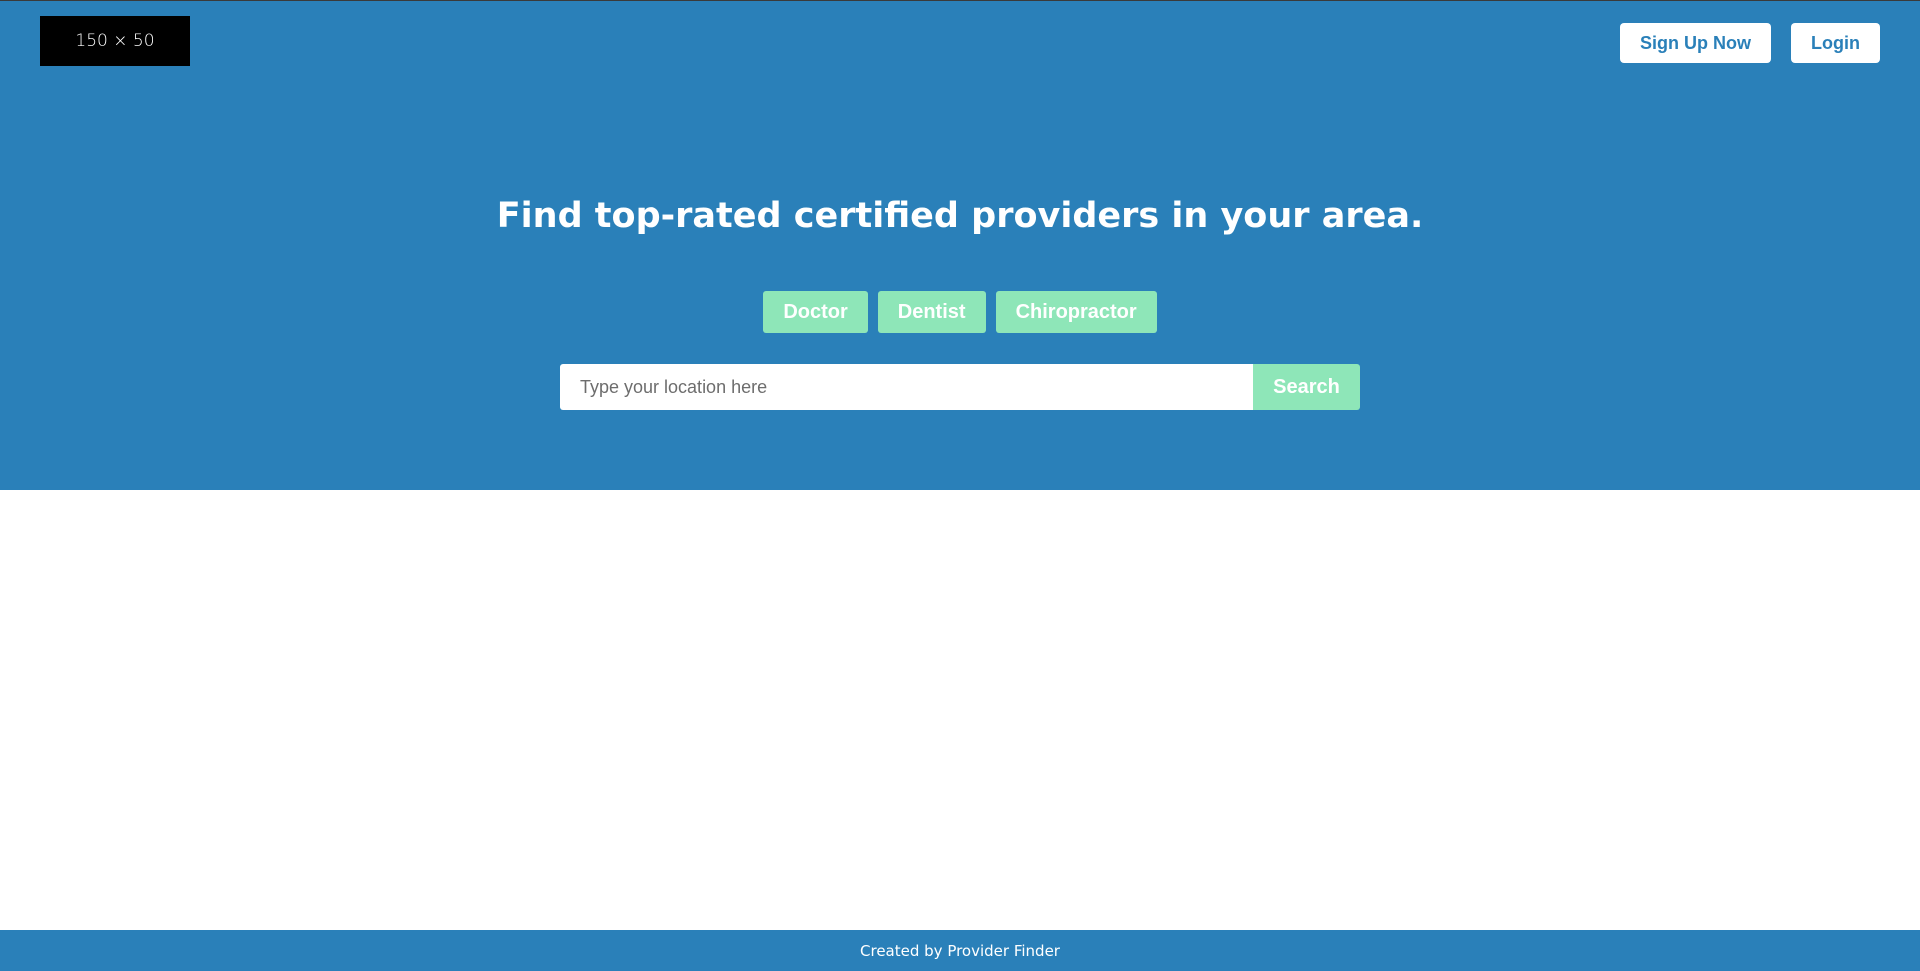 This screenshot has height=971, width=1920. What do you see at coordinates (815, 312) in the screenshot?
I see `category-chip-doctor: Doctor` at bounding box center [815, 312].